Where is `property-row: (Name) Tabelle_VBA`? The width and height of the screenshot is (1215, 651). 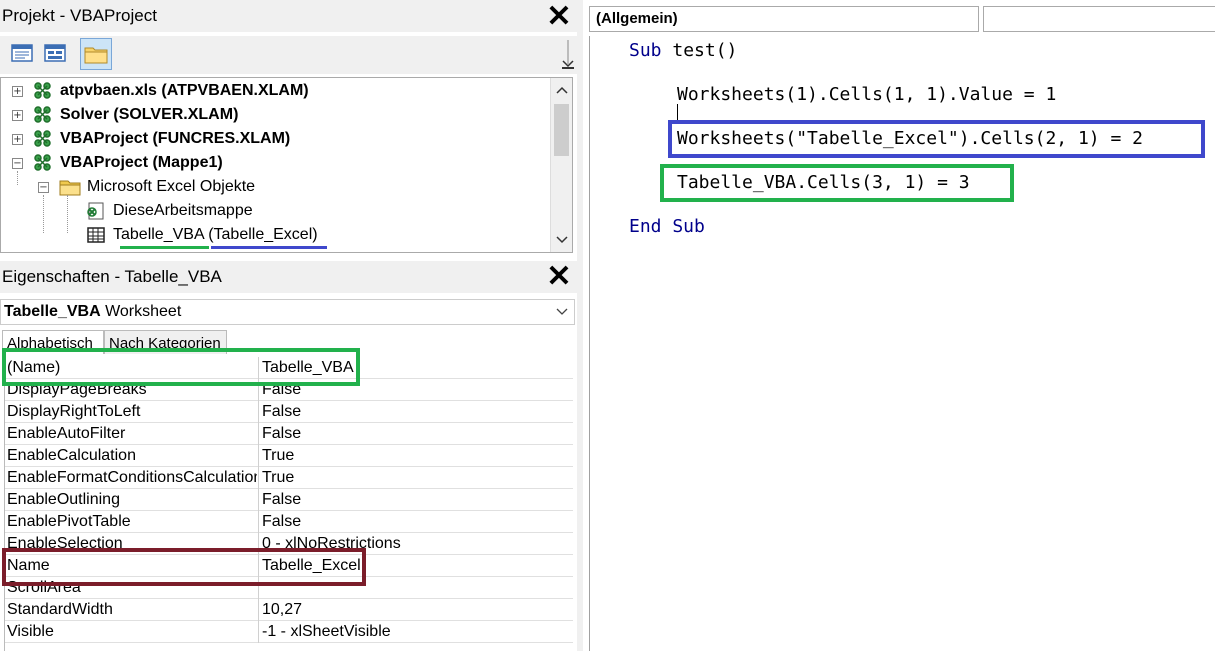
property-row: (Name) Tabelle_VBA is located at coordinates (289, 368).